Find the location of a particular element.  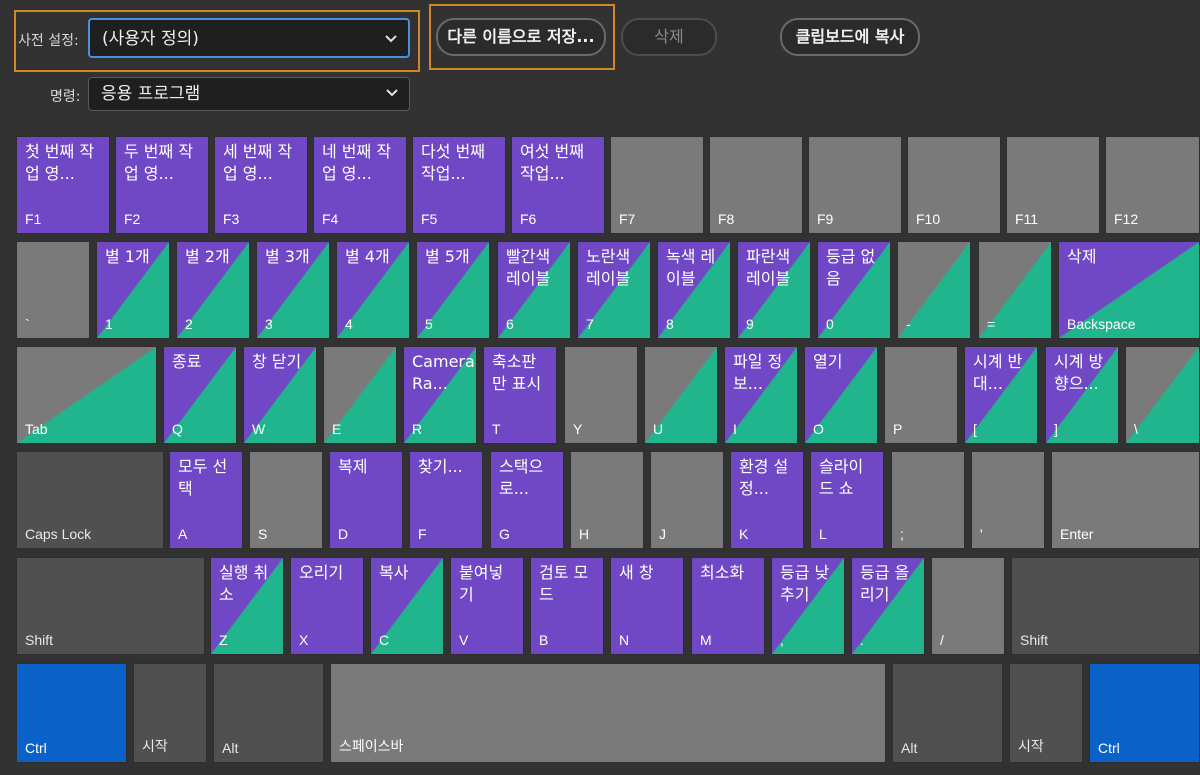

key-left-start: 시작 is located at coordinates (170, 713).